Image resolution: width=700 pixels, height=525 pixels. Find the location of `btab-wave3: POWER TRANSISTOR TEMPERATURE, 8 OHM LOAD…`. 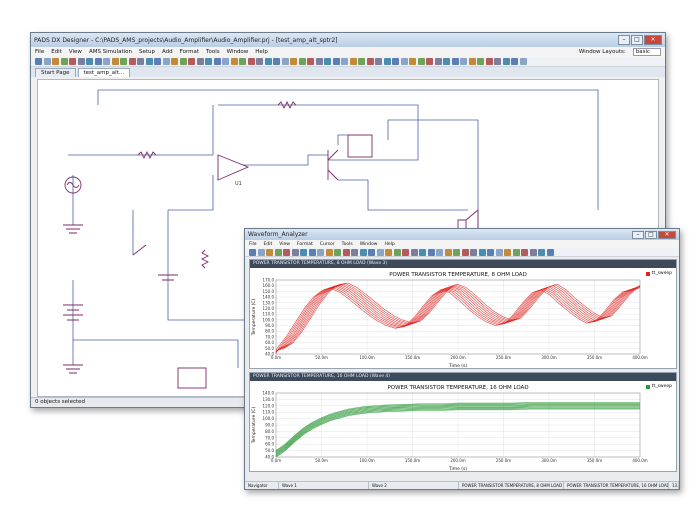

btab-wave3: POWER TRANSISTOR TEMPERATURE, 8 OHM LOAD… is located at coordinates (511, 485).